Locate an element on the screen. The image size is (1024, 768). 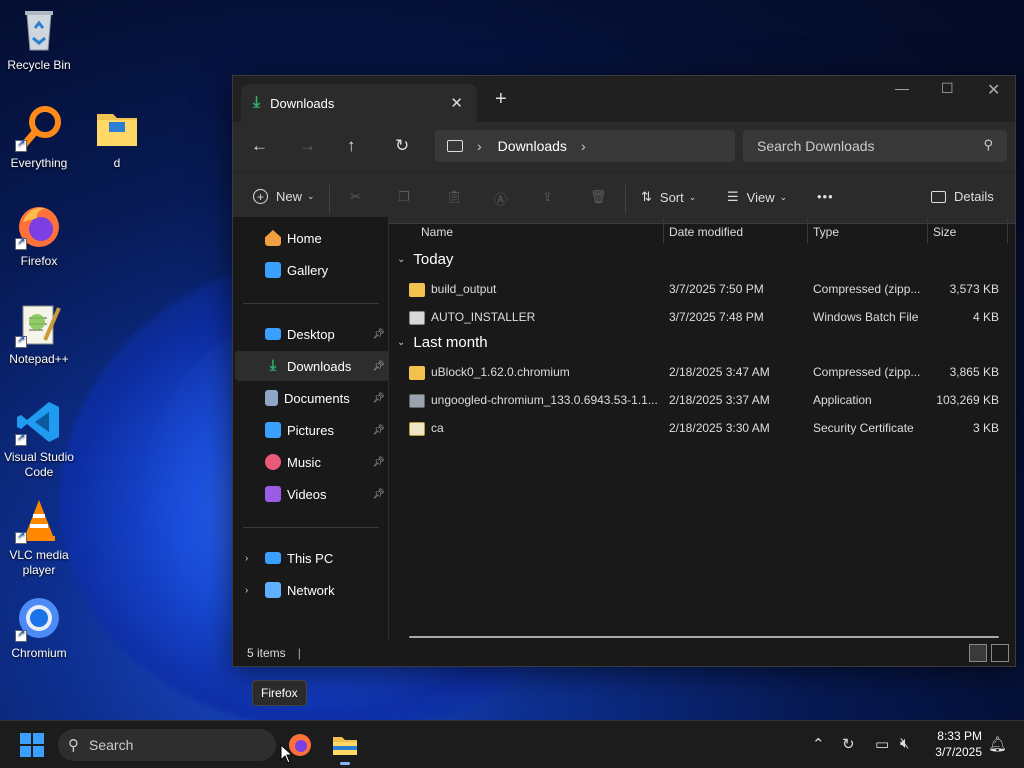
desktop-icon-recycle-bin: Recycle Bin is located at coordinates (39, 39).